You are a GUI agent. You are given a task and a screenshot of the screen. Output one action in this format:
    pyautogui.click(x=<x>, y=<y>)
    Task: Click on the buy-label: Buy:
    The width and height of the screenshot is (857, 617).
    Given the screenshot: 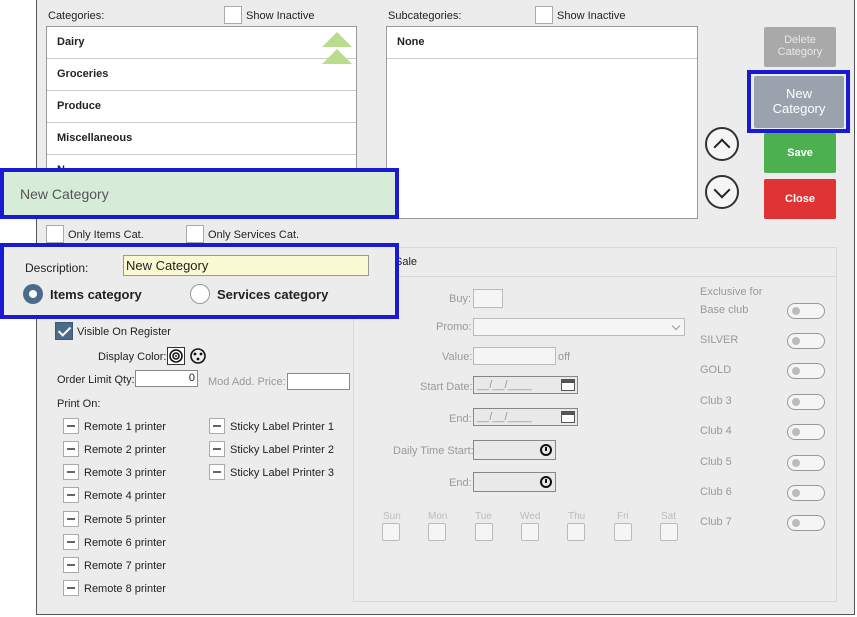 What is the action you would take?
    pyautogui.click(x=460, y=299)
    